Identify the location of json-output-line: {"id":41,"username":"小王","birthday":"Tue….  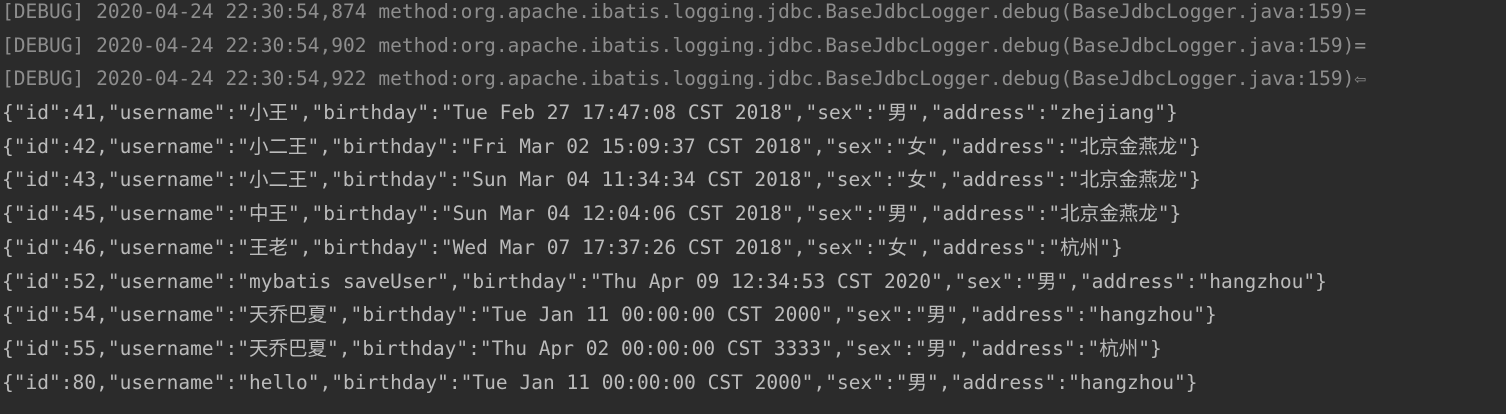
(590, 113).